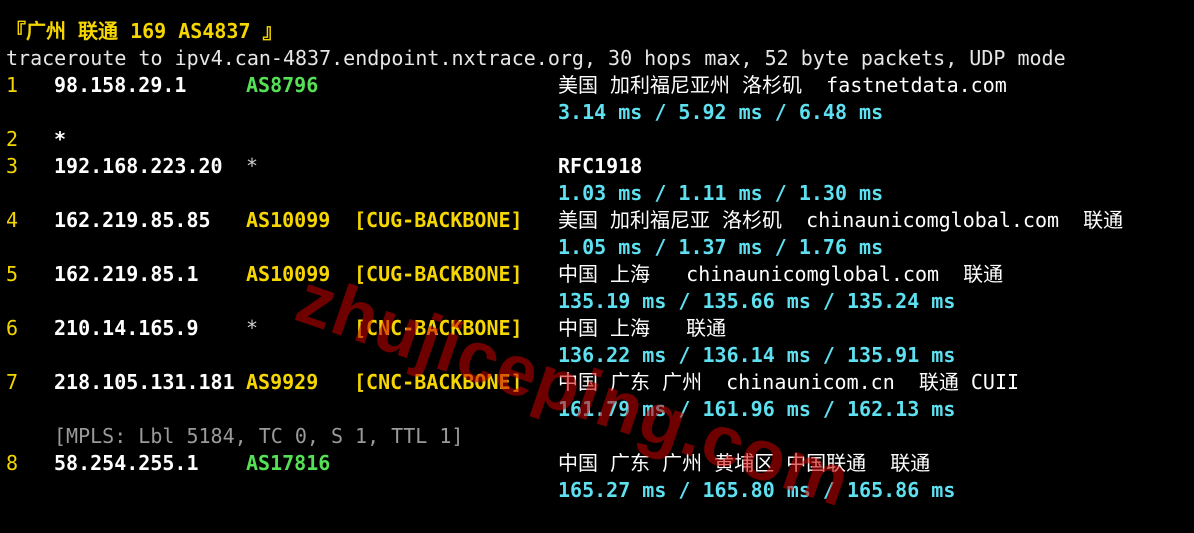 Image resolution: width=1194 pixels, height=533 pixels. I want to click on hop-rtt: 136.22 ms / 136.14 ms / 135.91 ms, so click(757, 355).